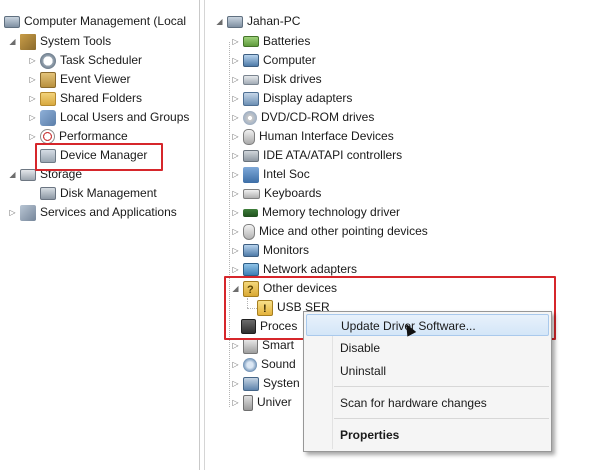 The height and width of the screenshot is (470, 596). I want to click on tree-node-device-manager: Device Manager, so click(93, 155).